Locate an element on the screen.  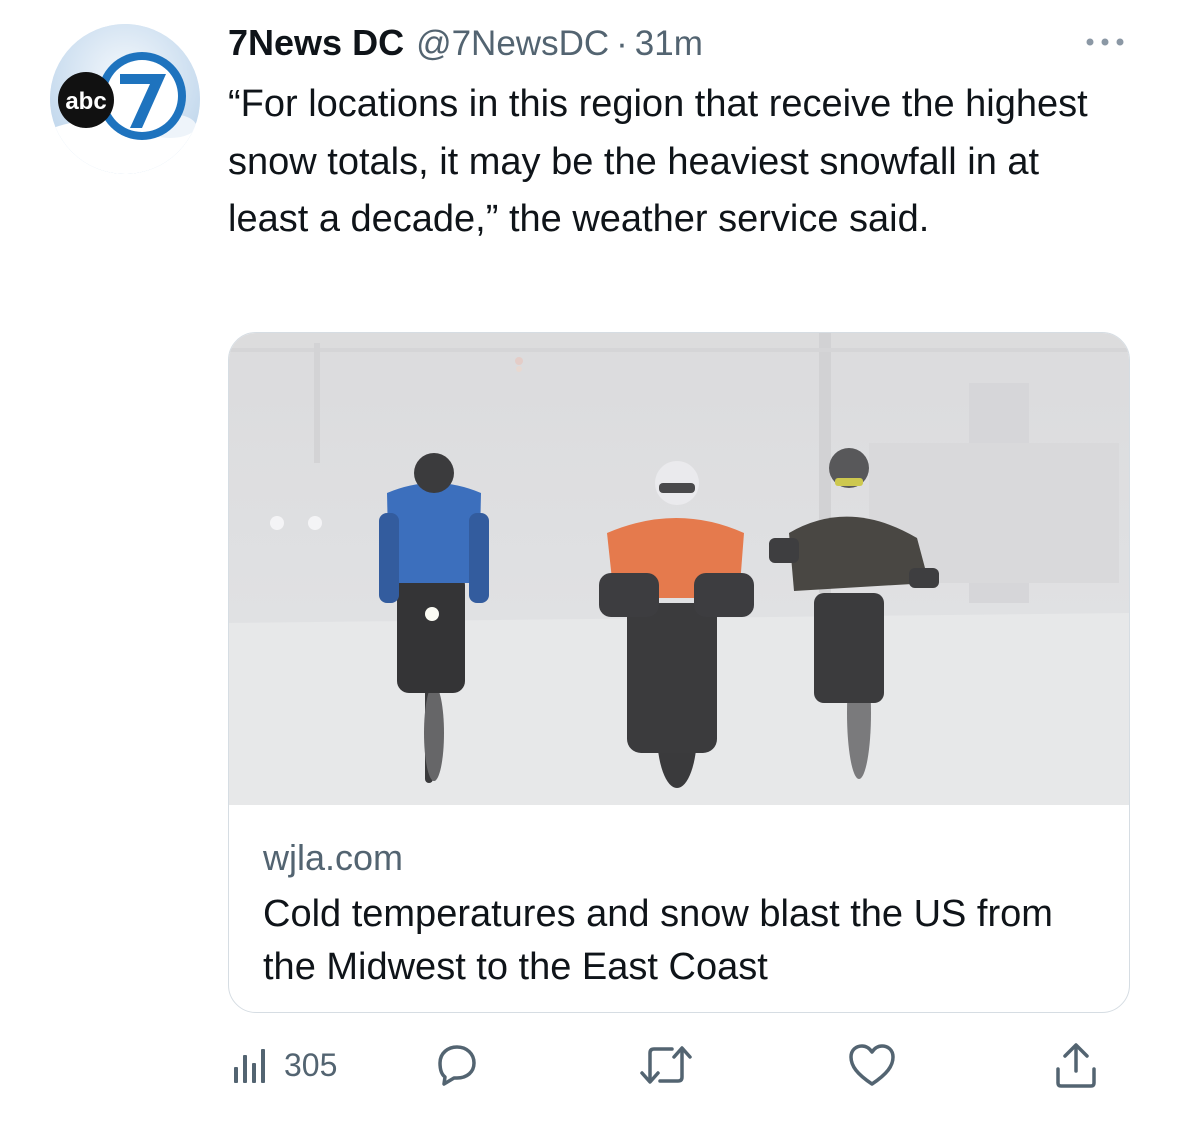
reply-button is located at coordinates (456, 1065).